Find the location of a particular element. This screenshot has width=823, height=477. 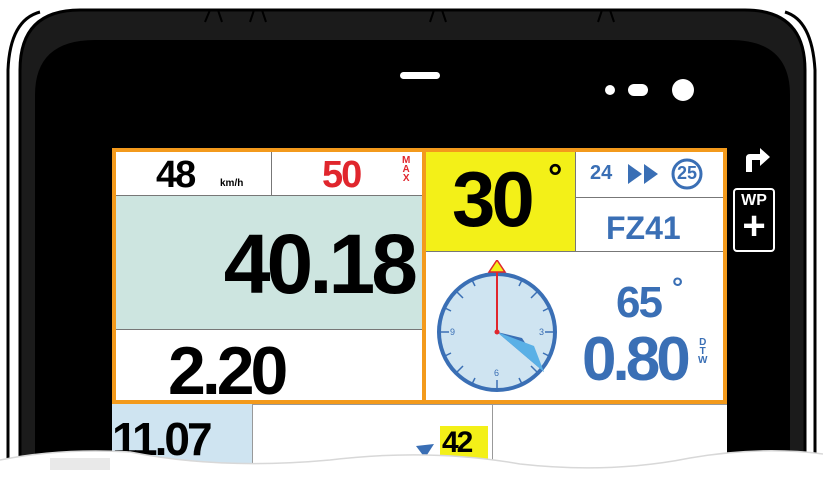

waypoint-to: 25 is located at coordinates (687, 173).